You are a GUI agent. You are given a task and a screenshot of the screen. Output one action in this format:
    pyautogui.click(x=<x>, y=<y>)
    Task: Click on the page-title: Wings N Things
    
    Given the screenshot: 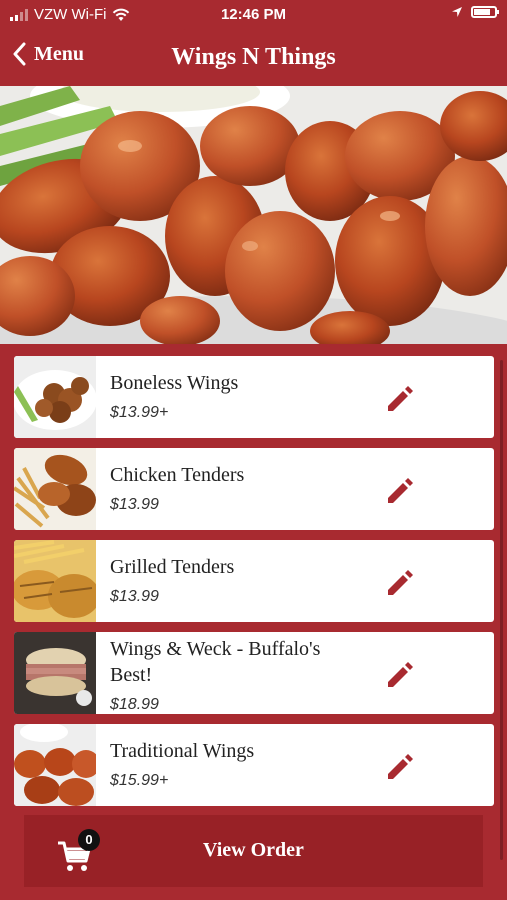 What is the action you would take?
    pyautogui.click(x=253, y=57)
    